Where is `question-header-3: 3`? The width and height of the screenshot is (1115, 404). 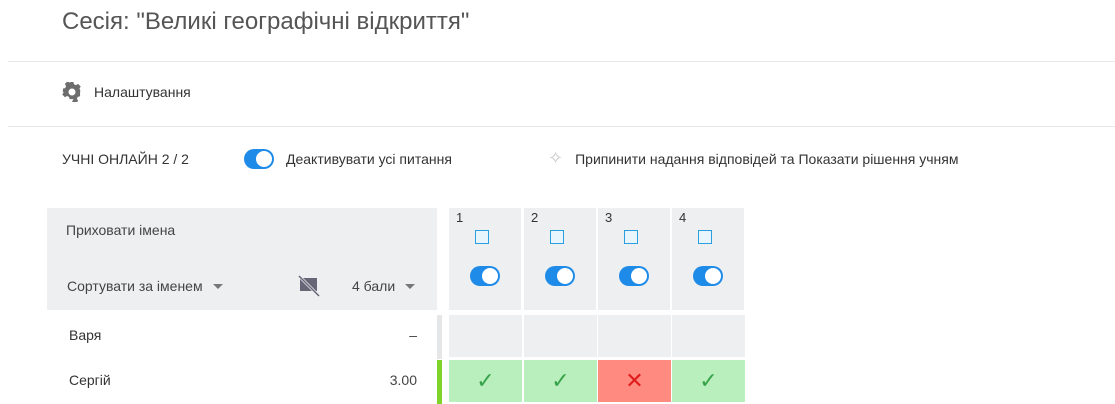
question-header-3: 3 is located at coordinates (634, 259).